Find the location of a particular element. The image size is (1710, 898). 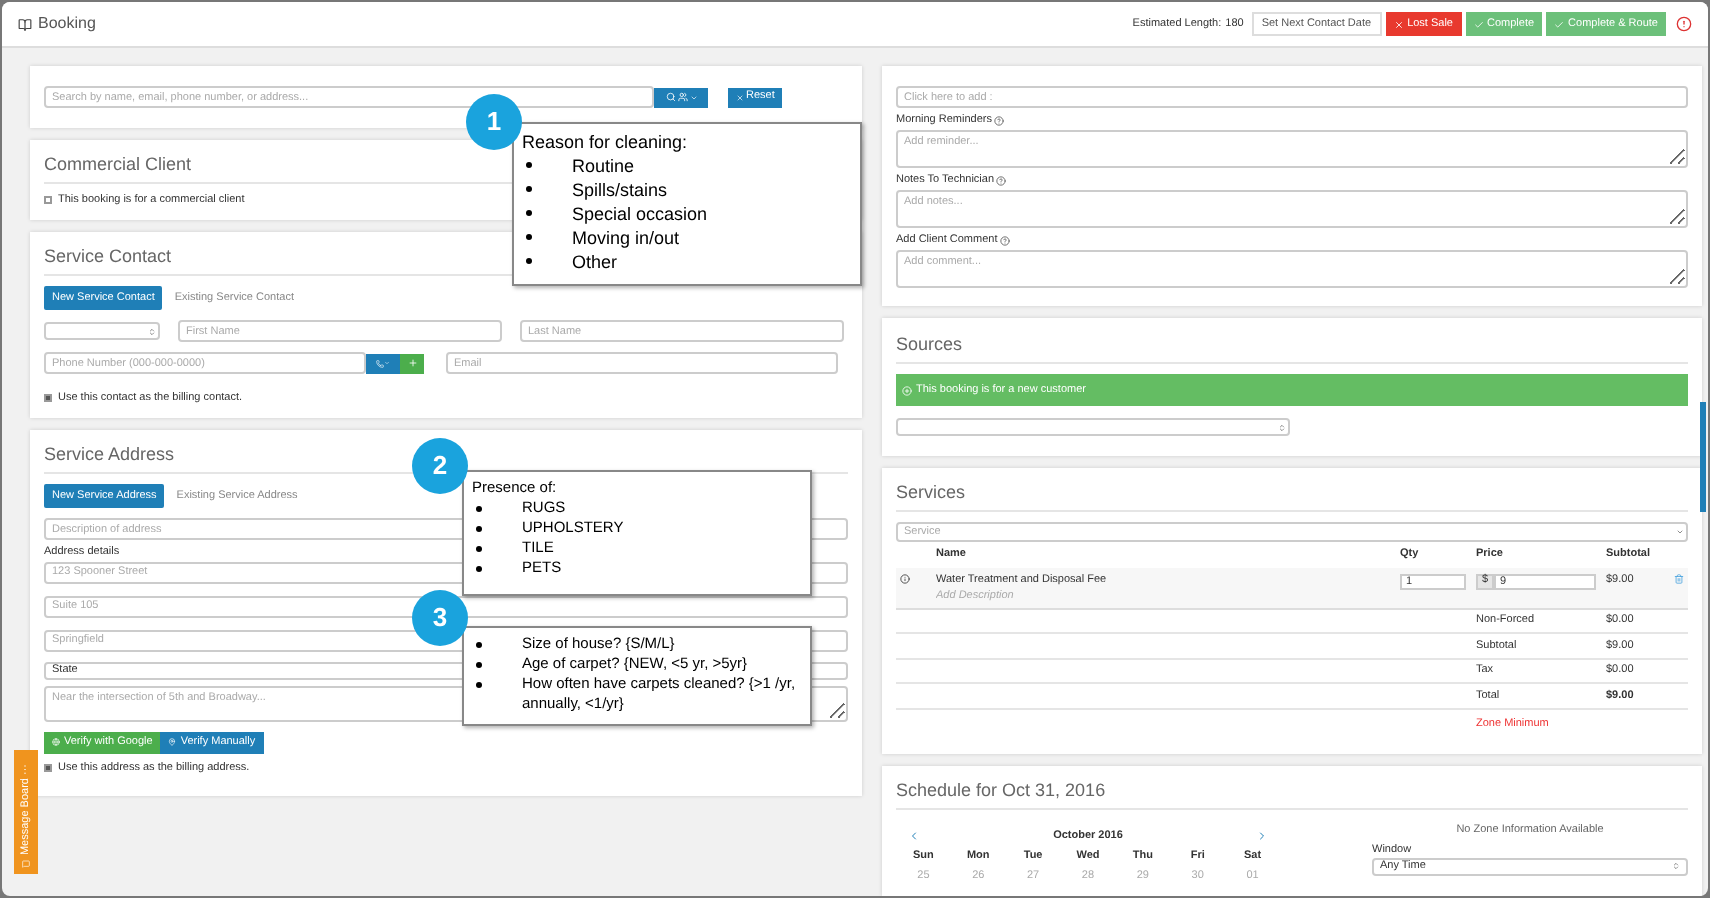

callout-item: Special occasion is located at coordinates (640, 214).